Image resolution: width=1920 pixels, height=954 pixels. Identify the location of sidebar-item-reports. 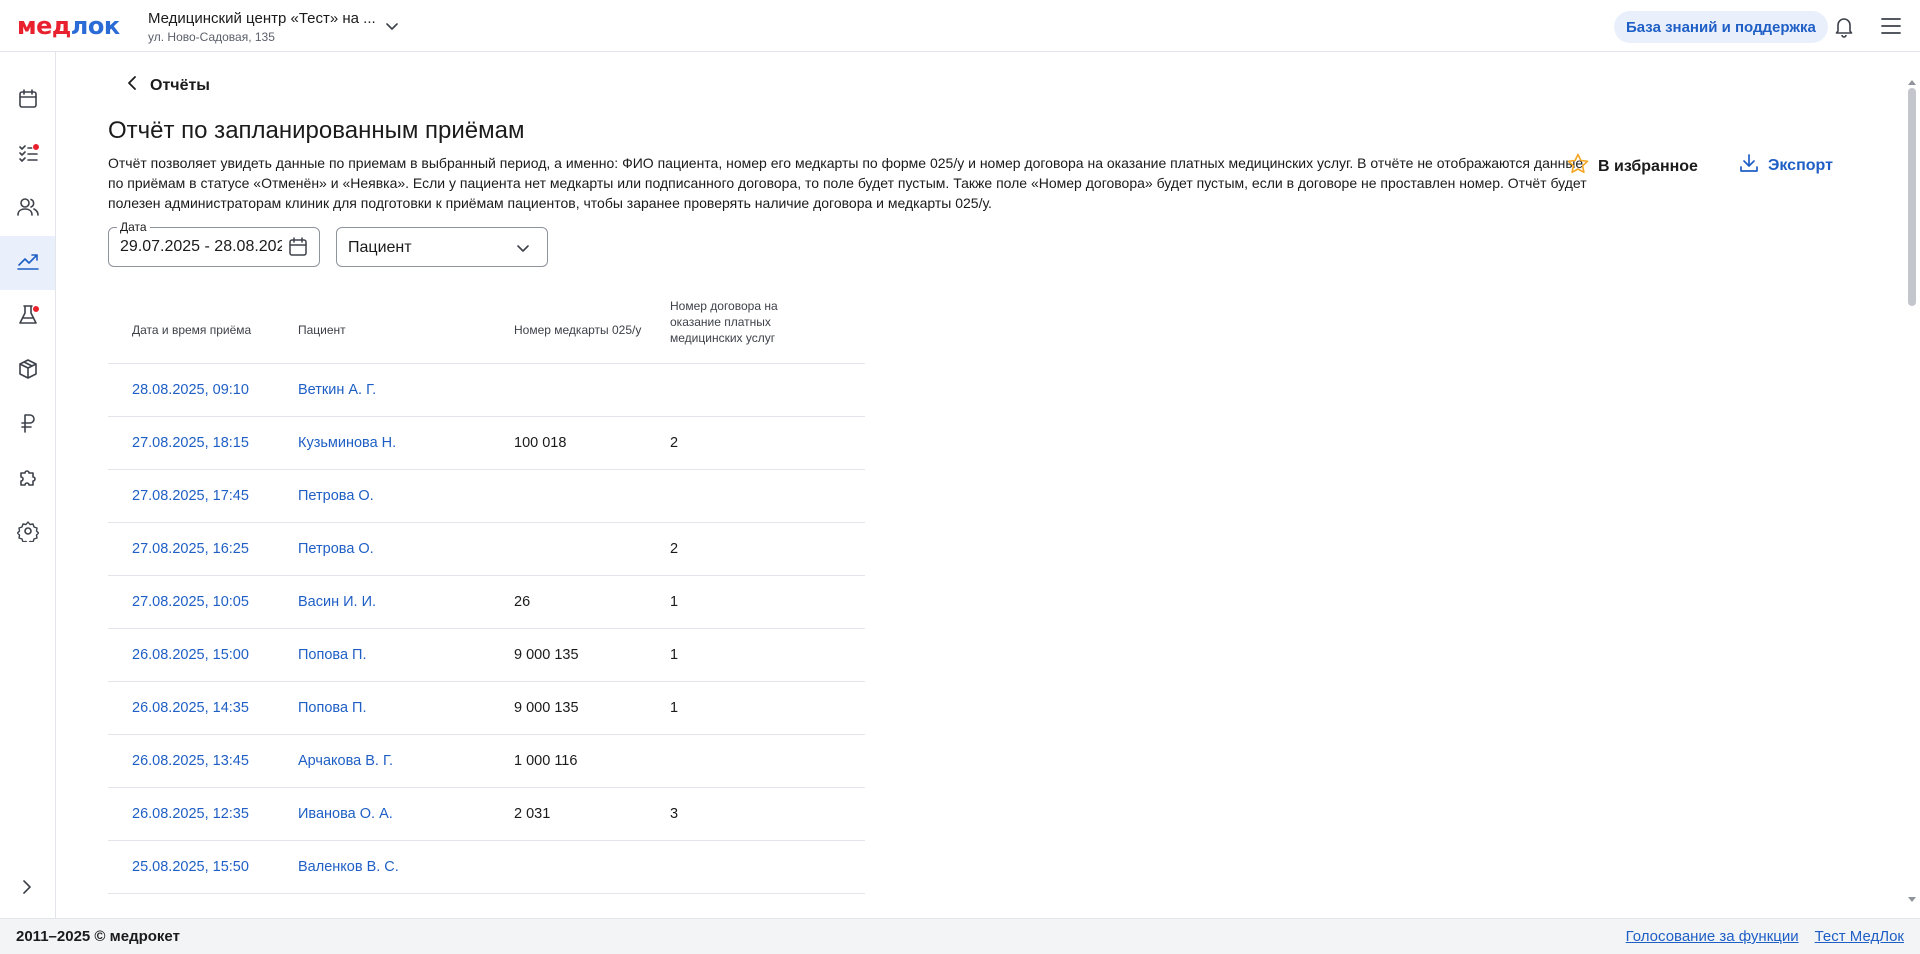
(27, 263).